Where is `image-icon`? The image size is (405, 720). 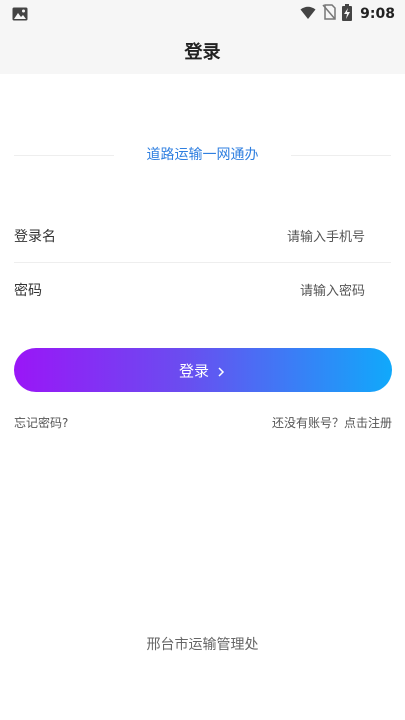
image-icon is located at coordinates (20, 13).